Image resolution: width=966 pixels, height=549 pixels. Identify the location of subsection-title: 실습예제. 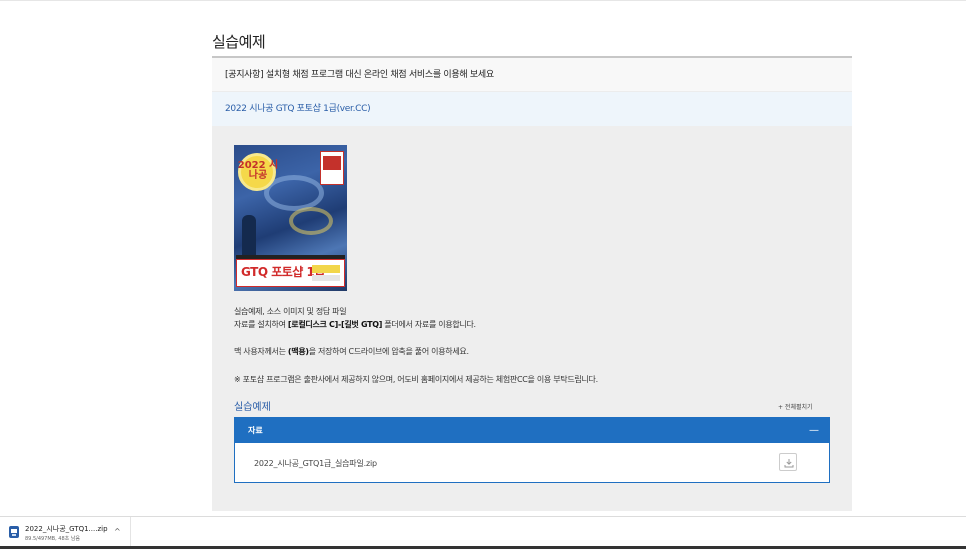
(252, 407).